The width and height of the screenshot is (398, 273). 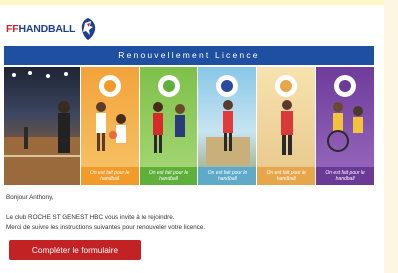 I want to click on greeting-text: Bonjour Anthony,, so click(x=30, y=197).